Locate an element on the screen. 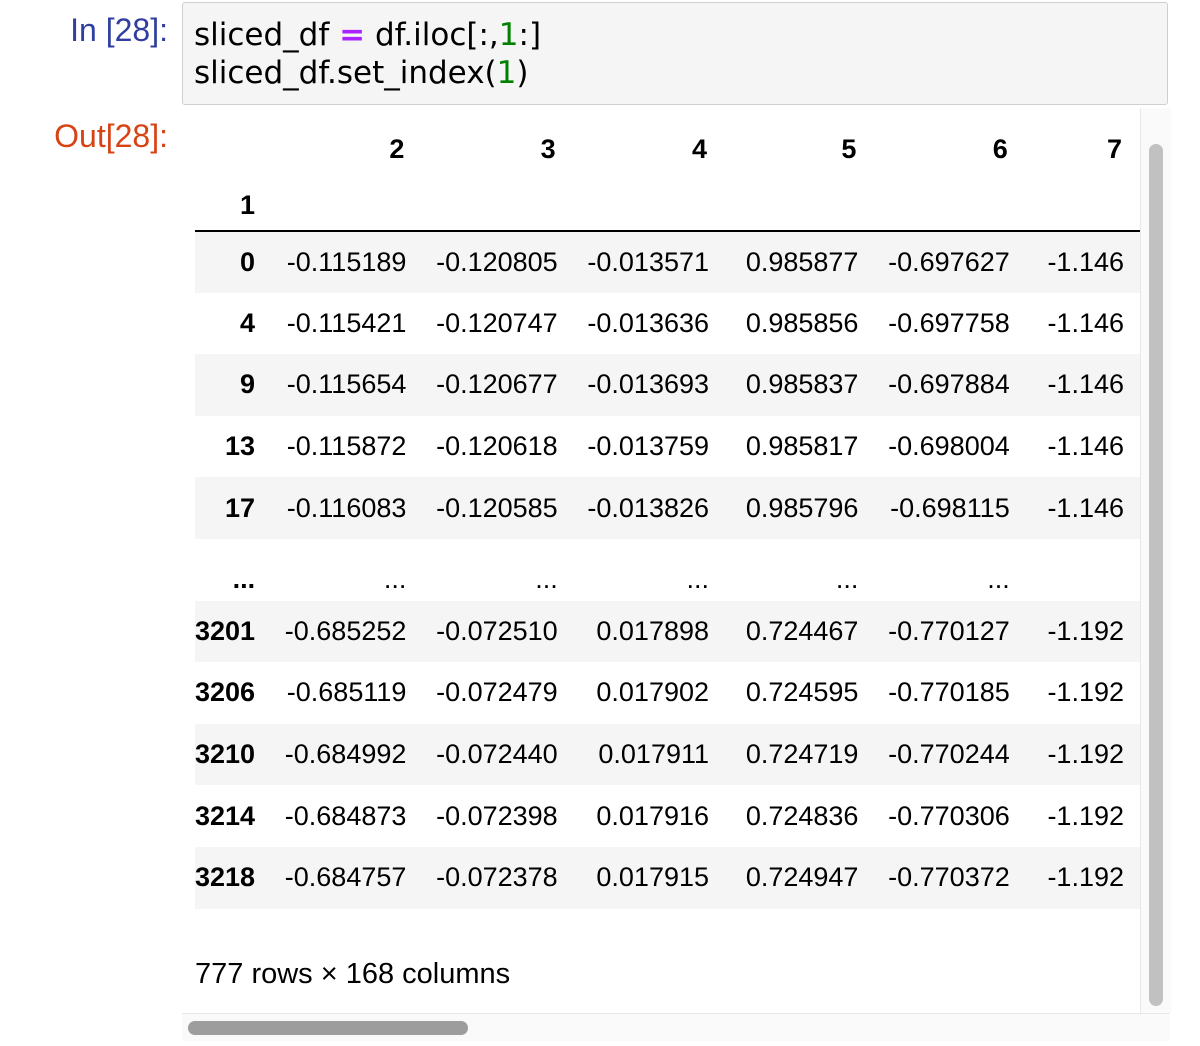 The height and width of the screenshot is (1046, 1200). table-cell: 0.985817 is located at coordinates (802, 446).